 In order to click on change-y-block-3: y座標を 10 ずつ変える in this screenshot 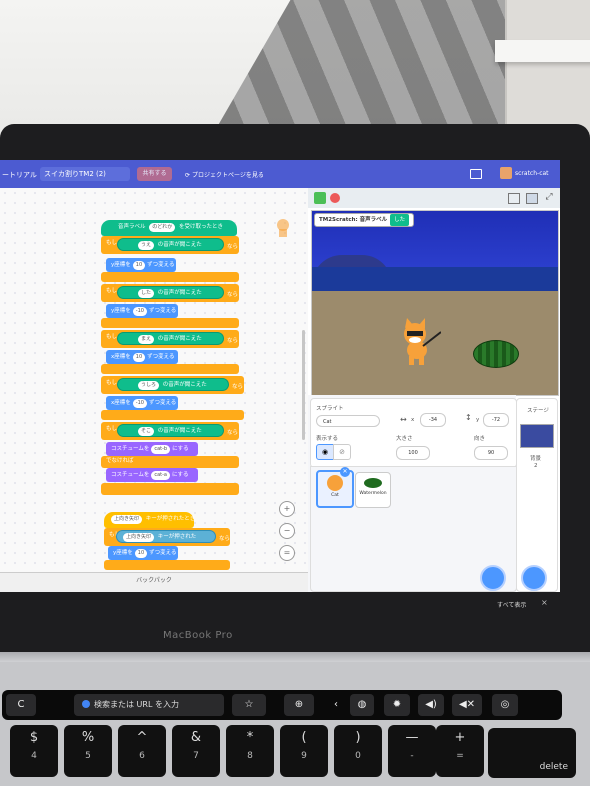, I will do `click(143, 553)`.